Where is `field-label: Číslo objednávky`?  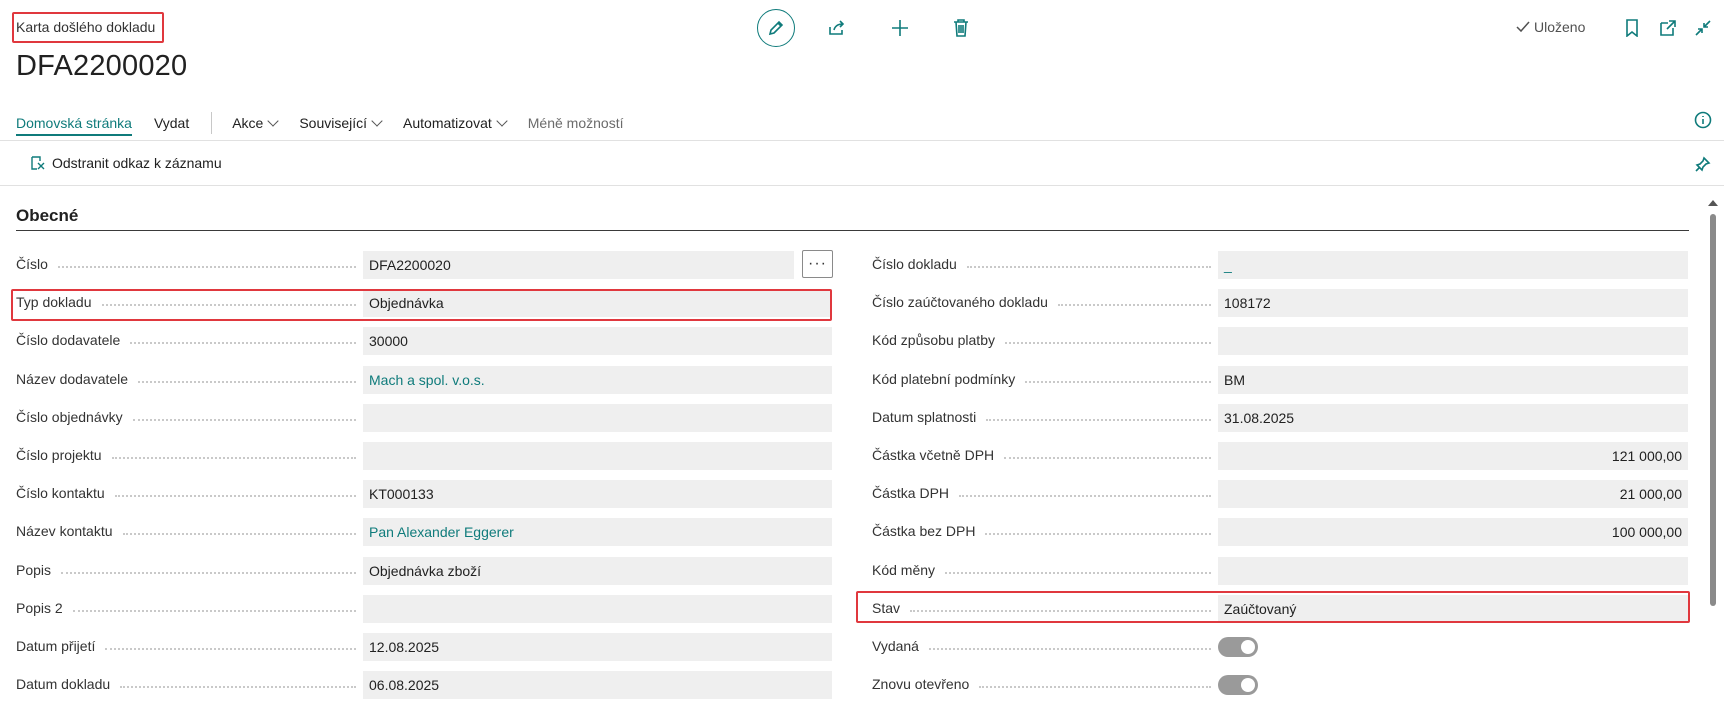 field-label: Číslo objednávky is located at coordinates (69, 417).